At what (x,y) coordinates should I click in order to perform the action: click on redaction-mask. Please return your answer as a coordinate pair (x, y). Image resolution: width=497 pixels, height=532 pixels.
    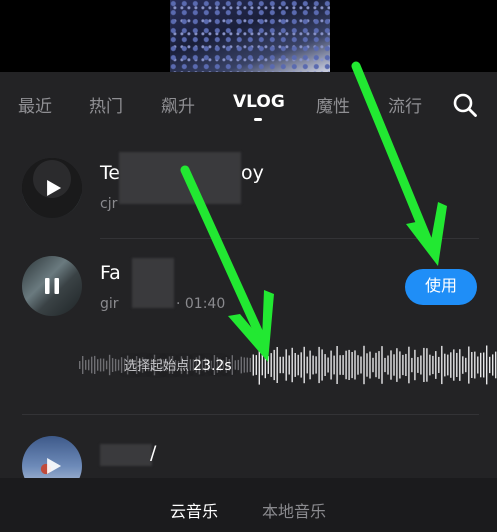
    Looking at the image, I should click on (126, 455).